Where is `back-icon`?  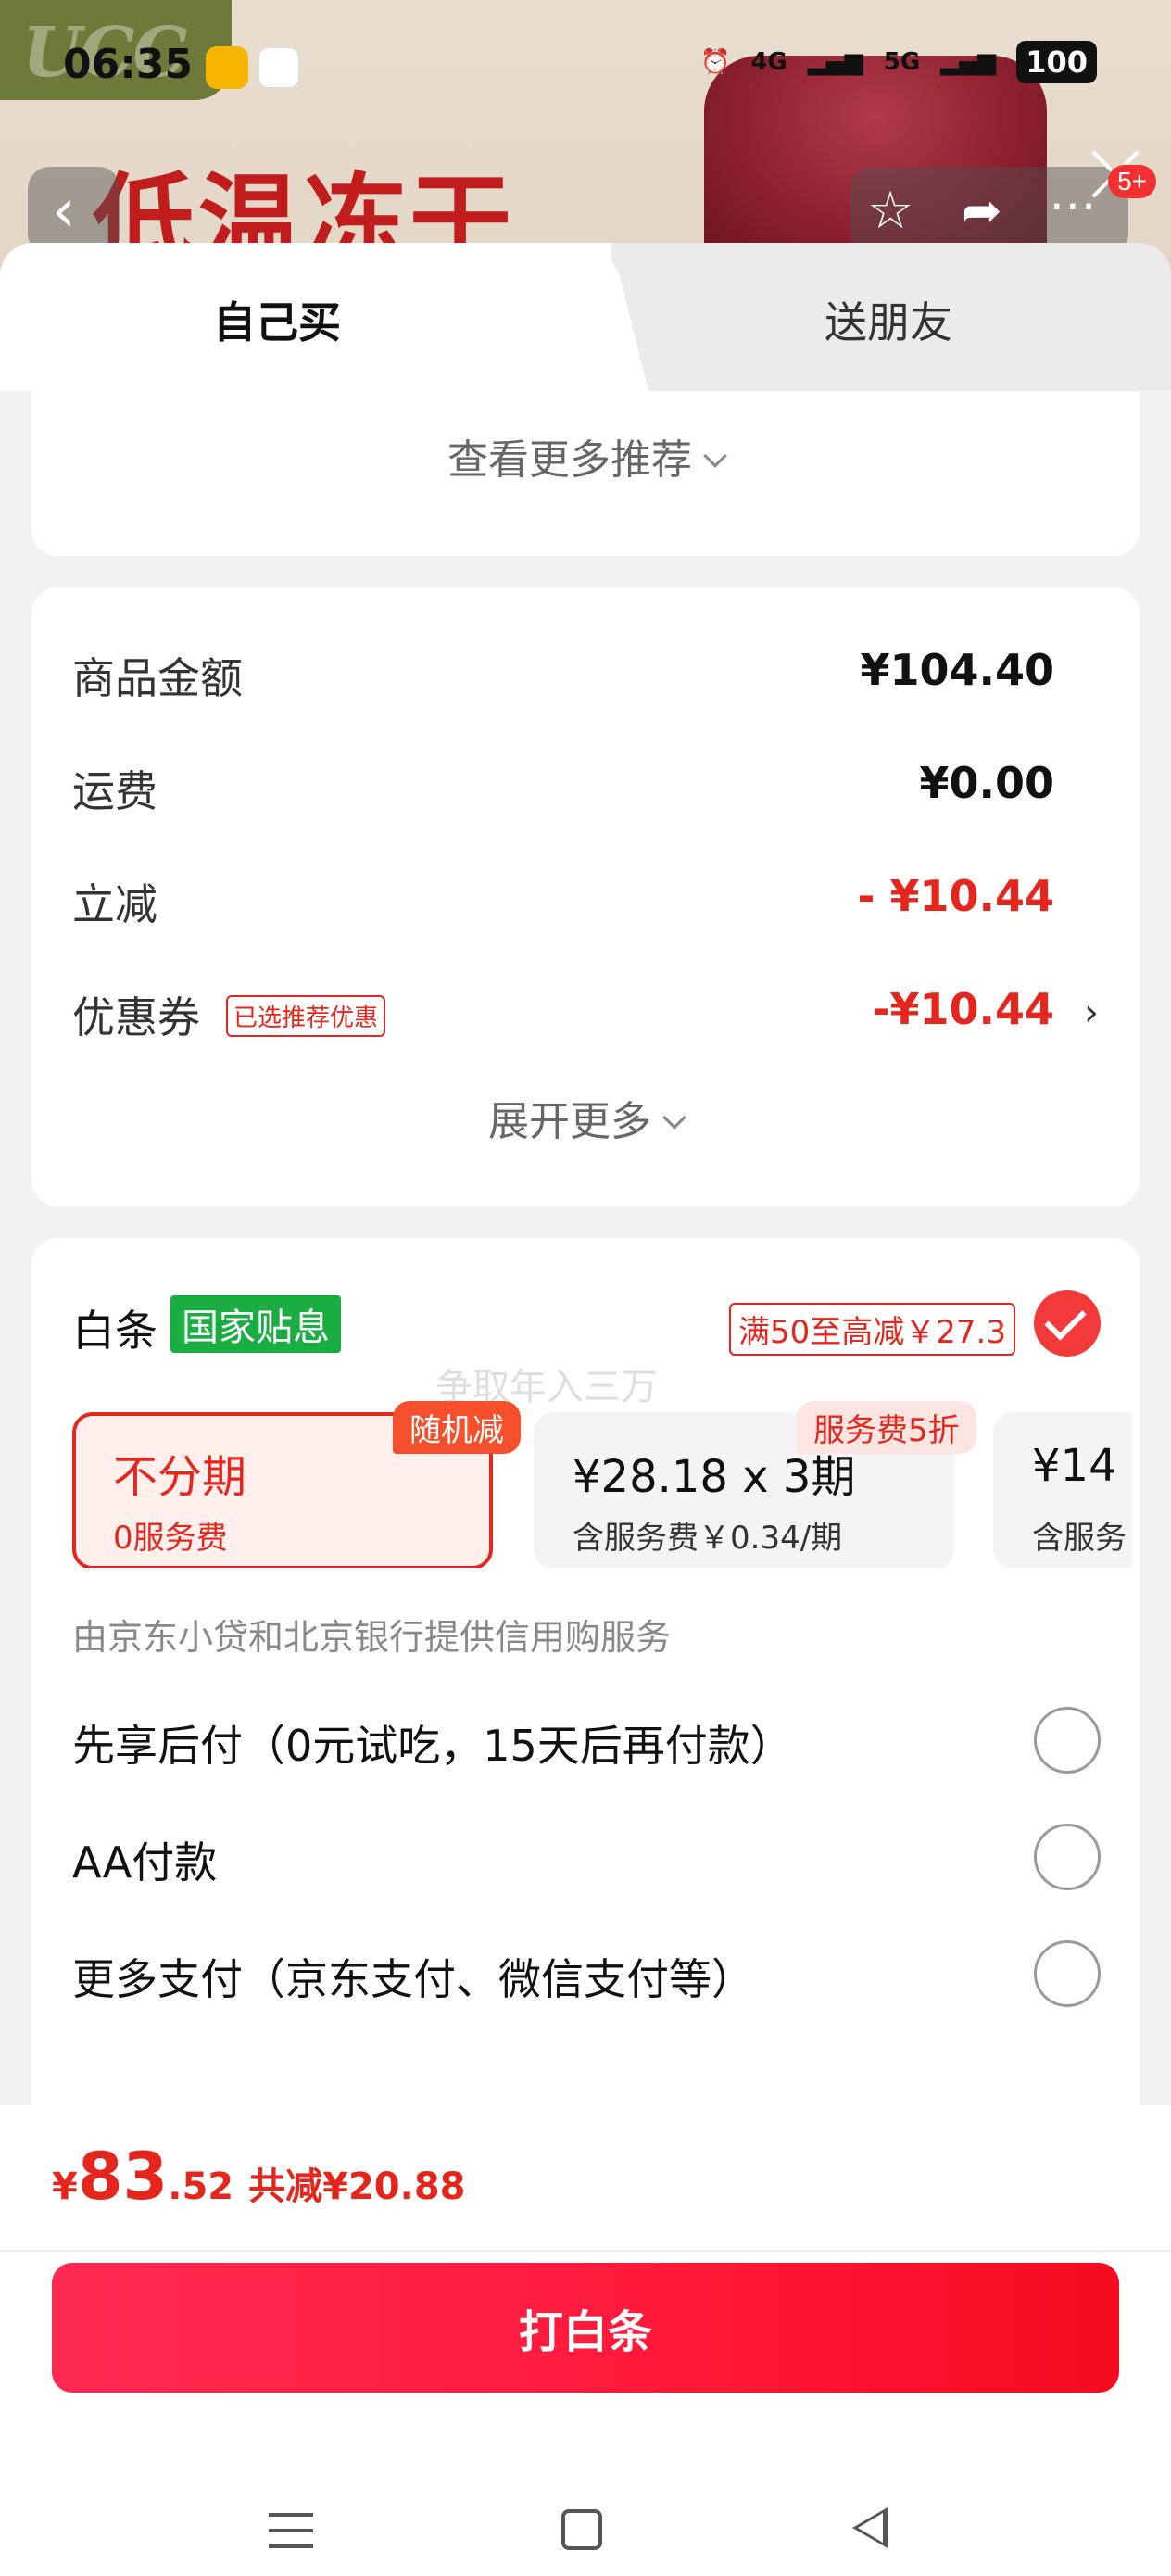
back-icon is located at coordinates (870, 2527).